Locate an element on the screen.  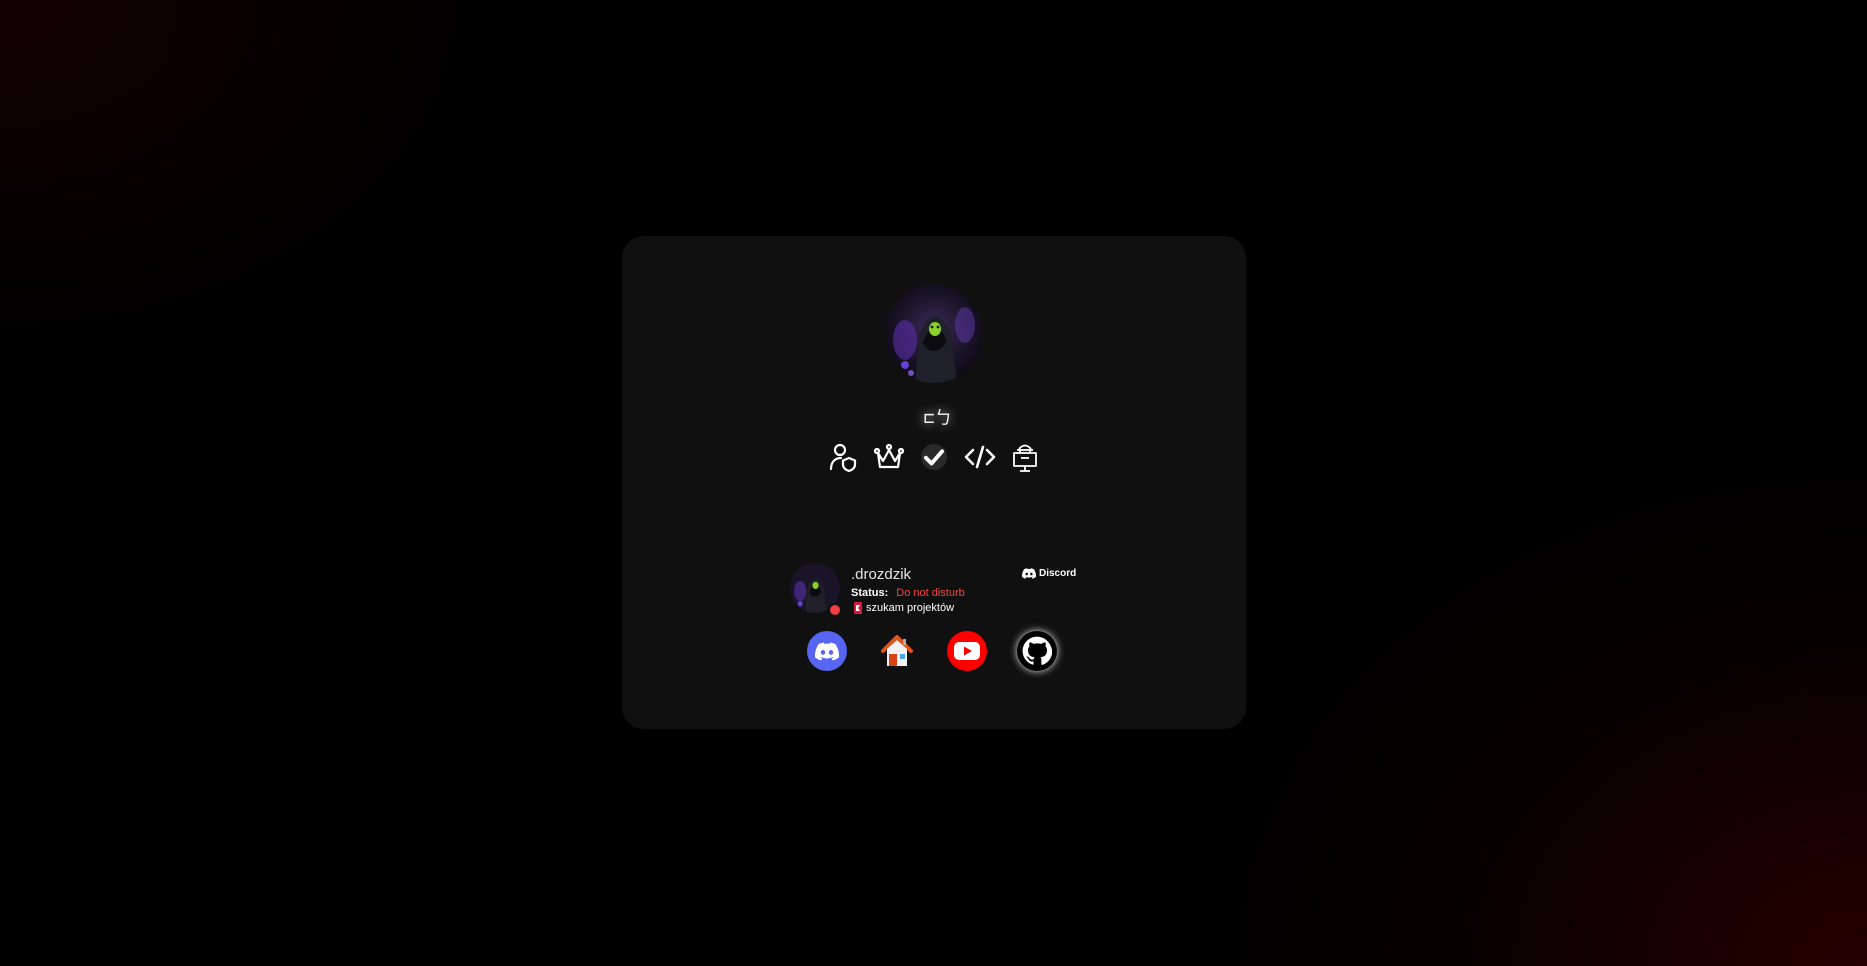
github-icon is located at coordinates (1037, 650).